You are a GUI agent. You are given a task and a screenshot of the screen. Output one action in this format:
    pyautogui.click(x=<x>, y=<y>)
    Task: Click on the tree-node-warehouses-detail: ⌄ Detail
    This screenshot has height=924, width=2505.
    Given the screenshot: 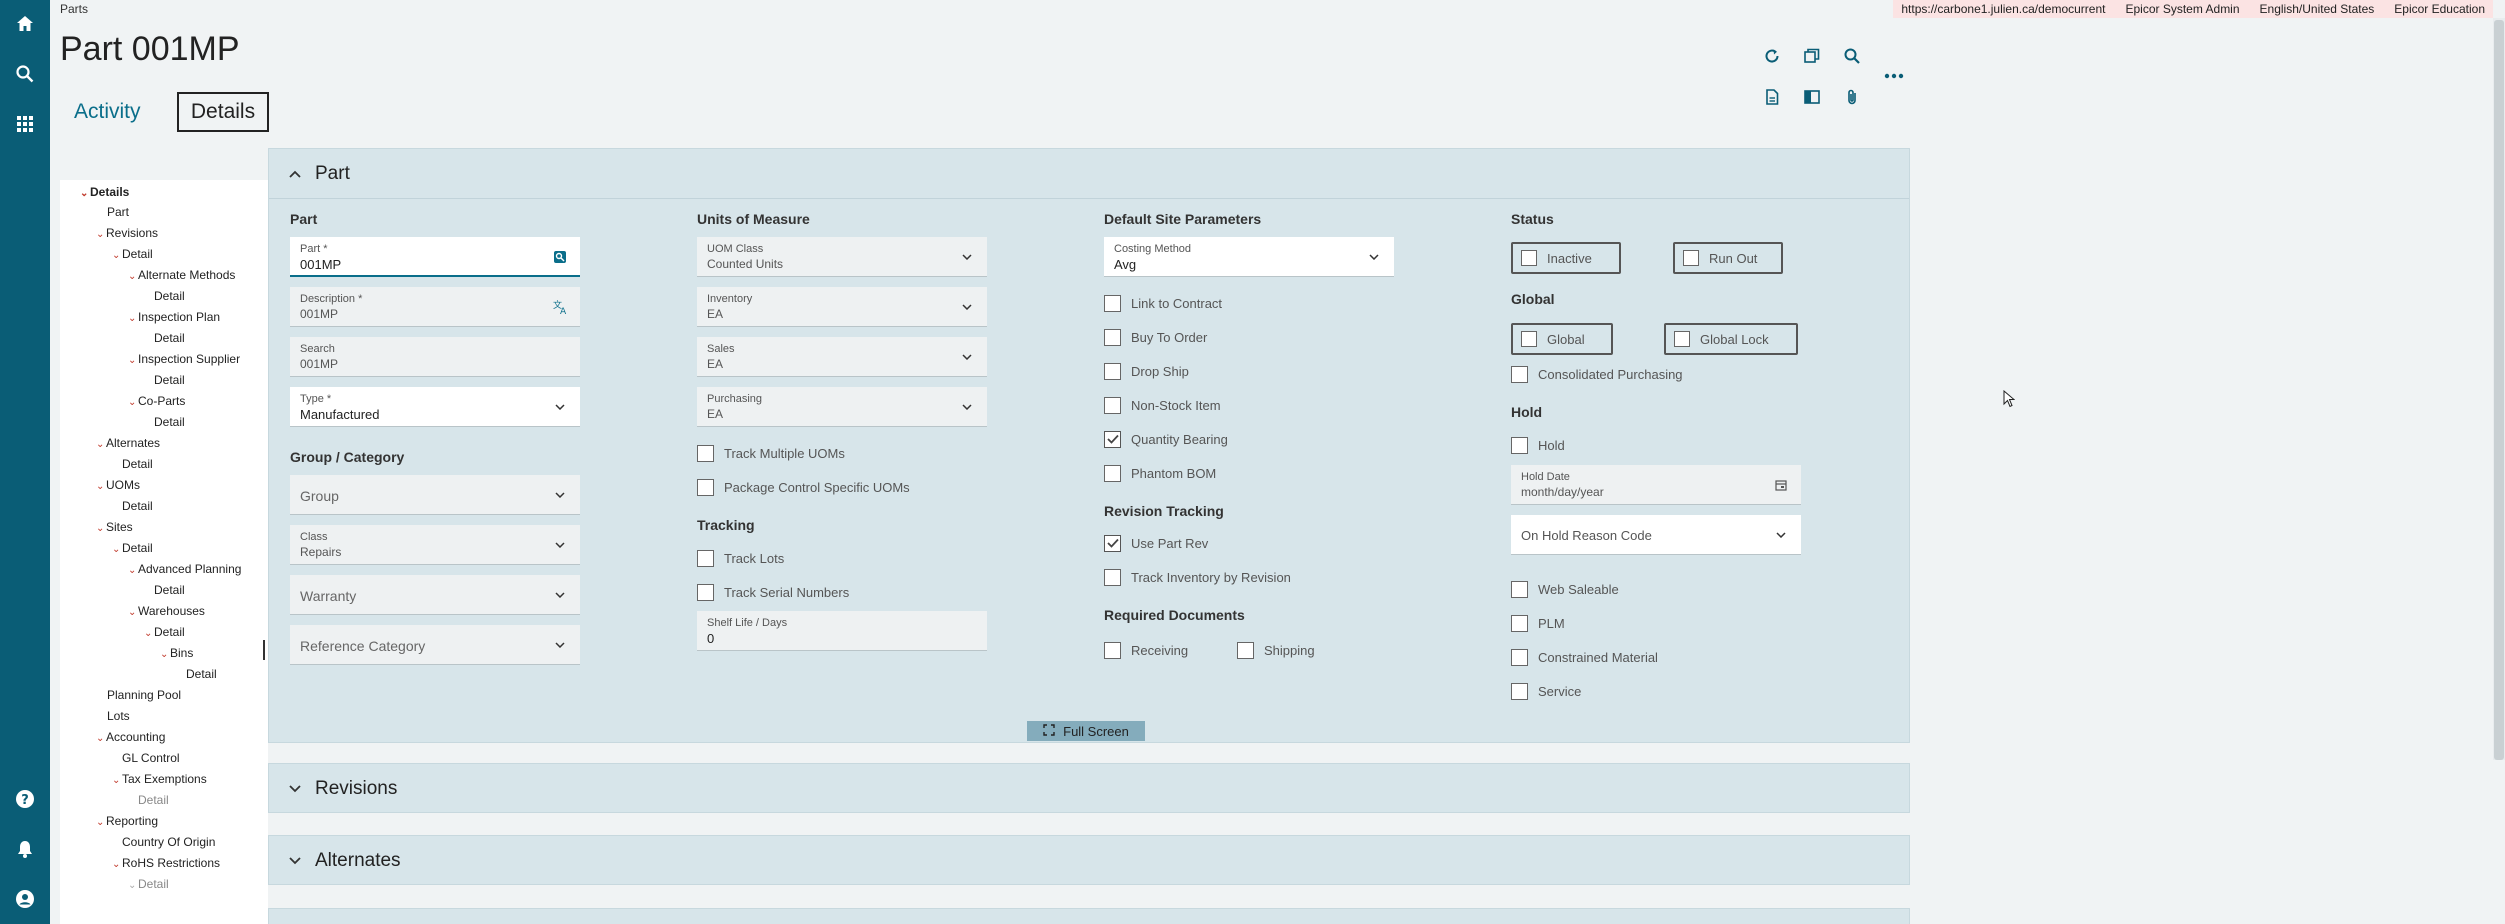 What is the action you would take?
    pyautogui.click(x=164, y=632)
    